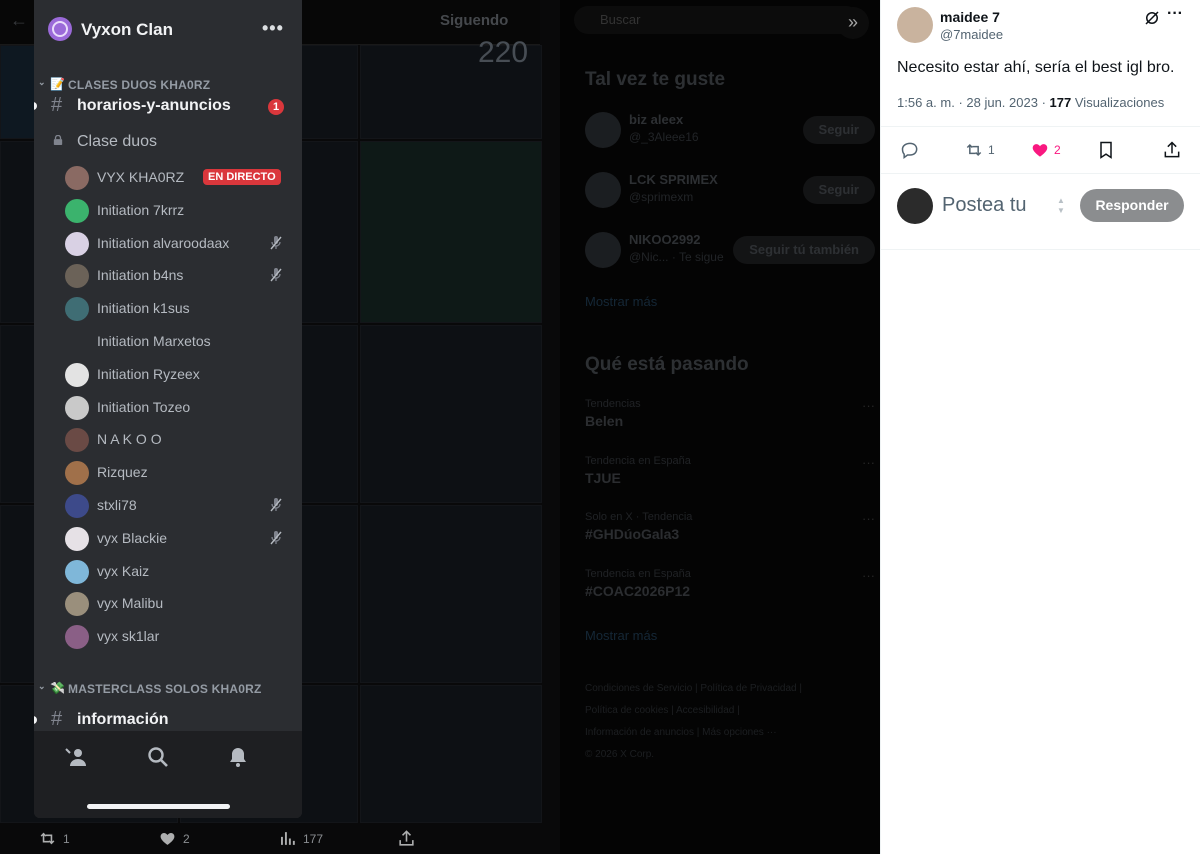 The height and width of the screenshot is (854, 1200). What do you see at coordinates (276, 107) in the screenshot?
I see `mention-badge: 1` at bounding box center [276, 107].